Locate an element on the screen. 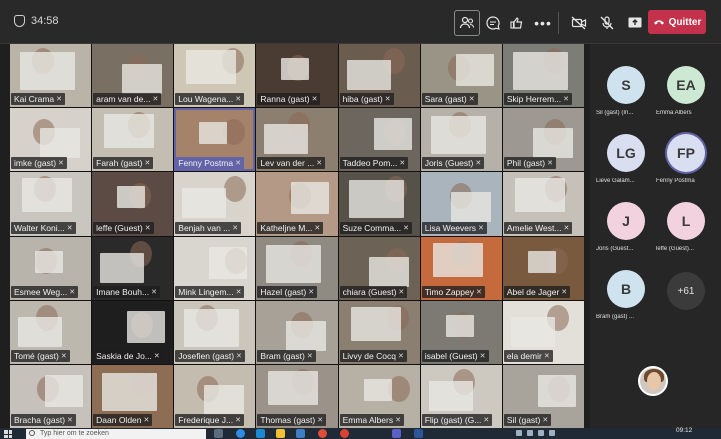 Image resolution: width=721 pixels, height=439 pixels. video-tile: Sara (gast) ✕ is located at coordinates (461, 76).